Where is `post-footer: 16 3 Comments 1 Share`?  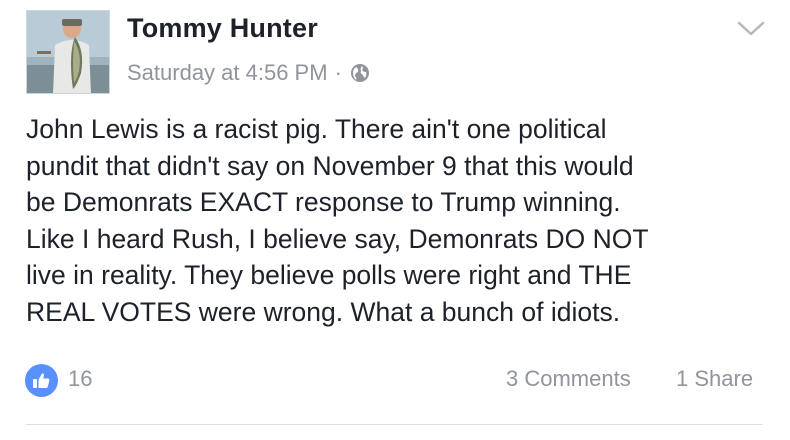 post-footer: 16 3 Comments 1 Share is located at coordinates (395, 380).